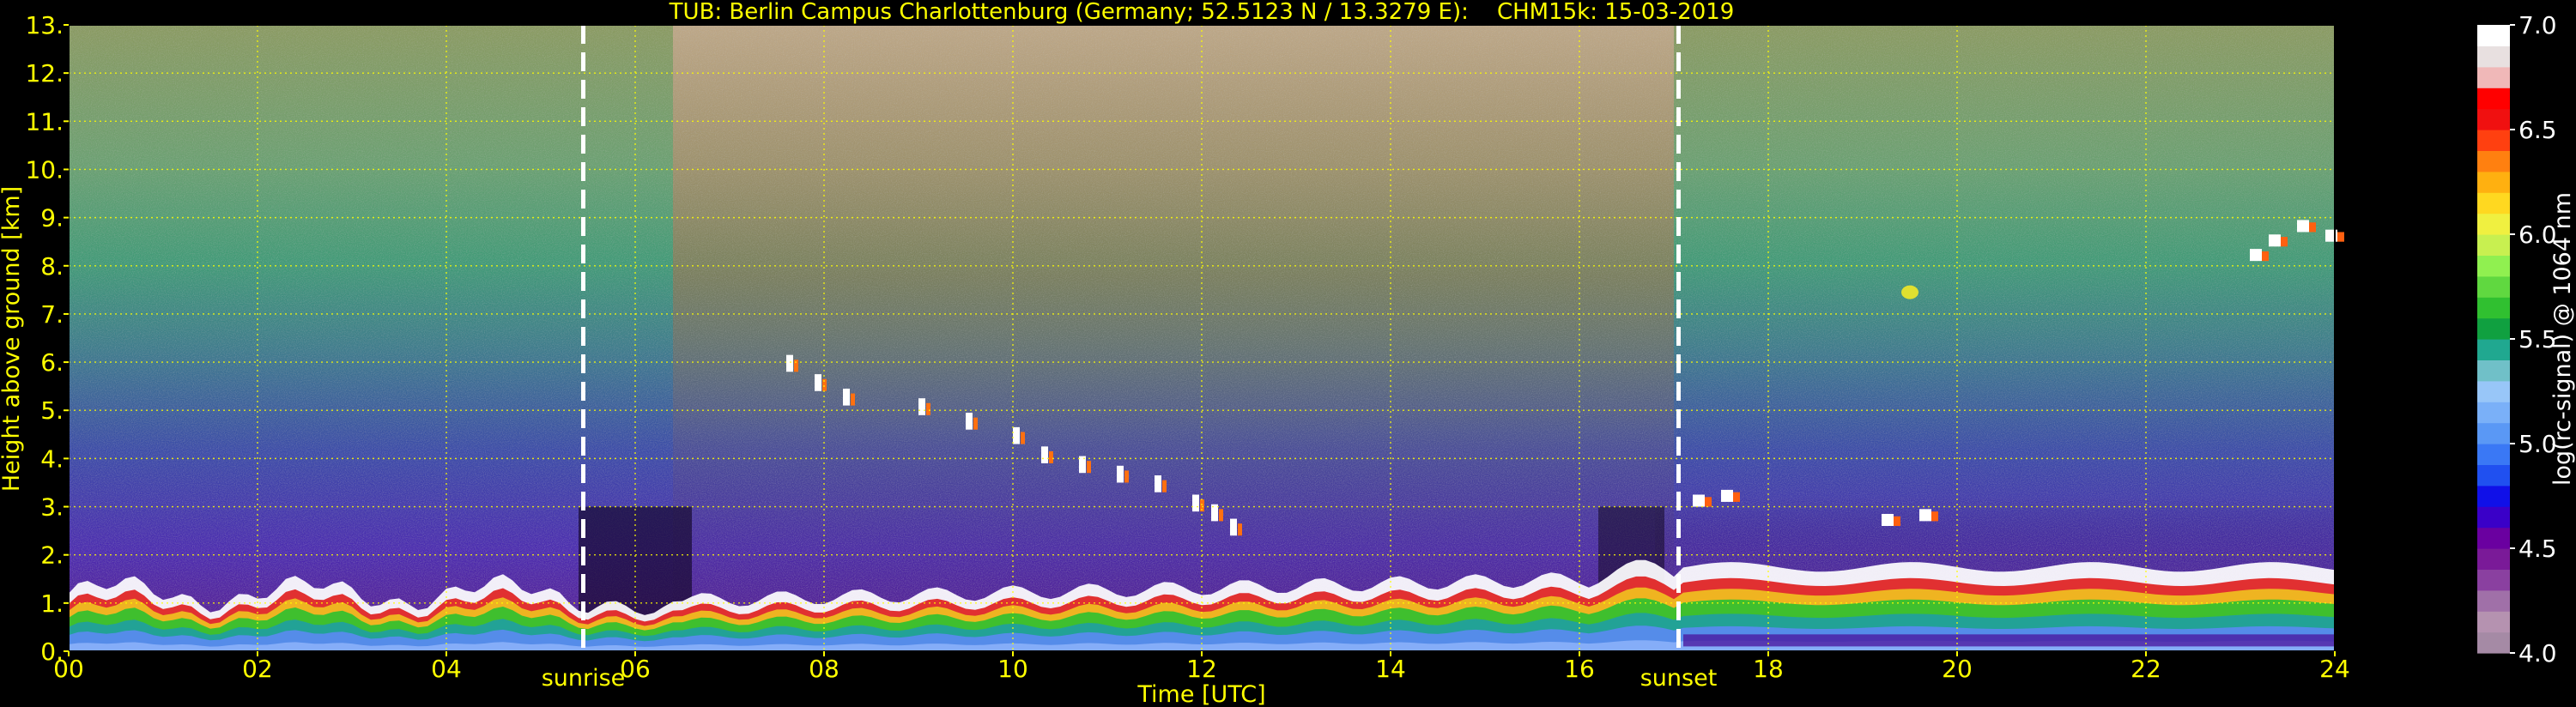 This screenshot has width=2576, height=707. Describe the element at coordinates (1012, 669) in the screenshot. I see `x-tick-label: 10` at that location.